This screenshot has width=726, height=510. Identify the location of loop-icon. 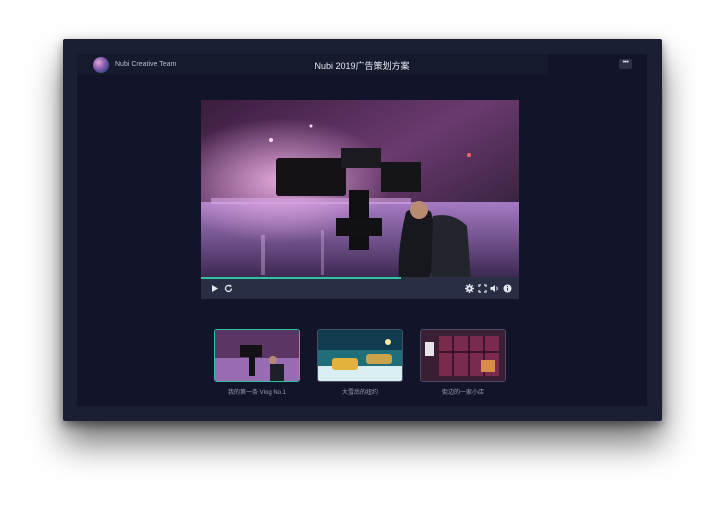
(228, 288).